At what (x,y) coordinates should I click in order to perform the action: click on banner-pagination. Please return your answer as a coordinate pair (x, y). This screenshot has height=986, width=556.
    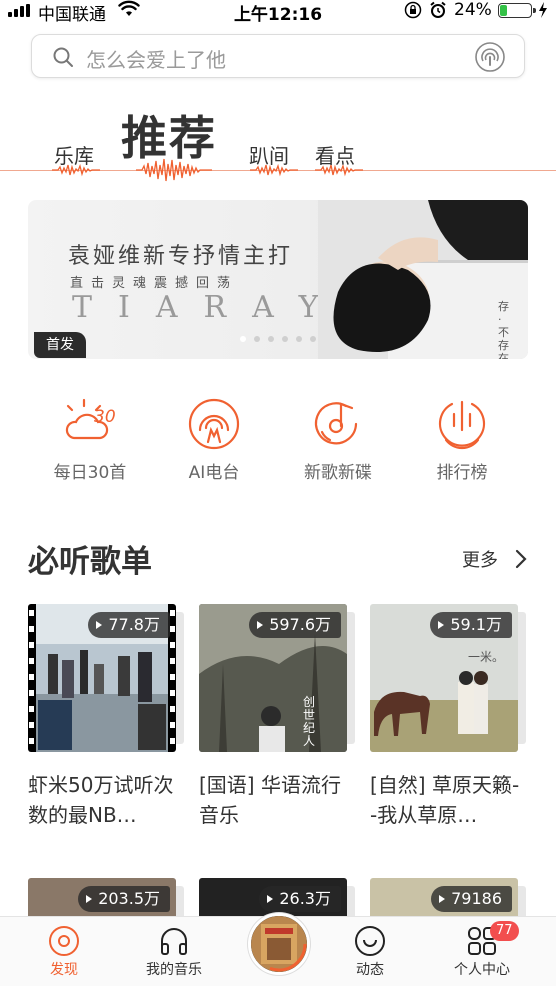
    Looking at the image, I should click on (278, 339).